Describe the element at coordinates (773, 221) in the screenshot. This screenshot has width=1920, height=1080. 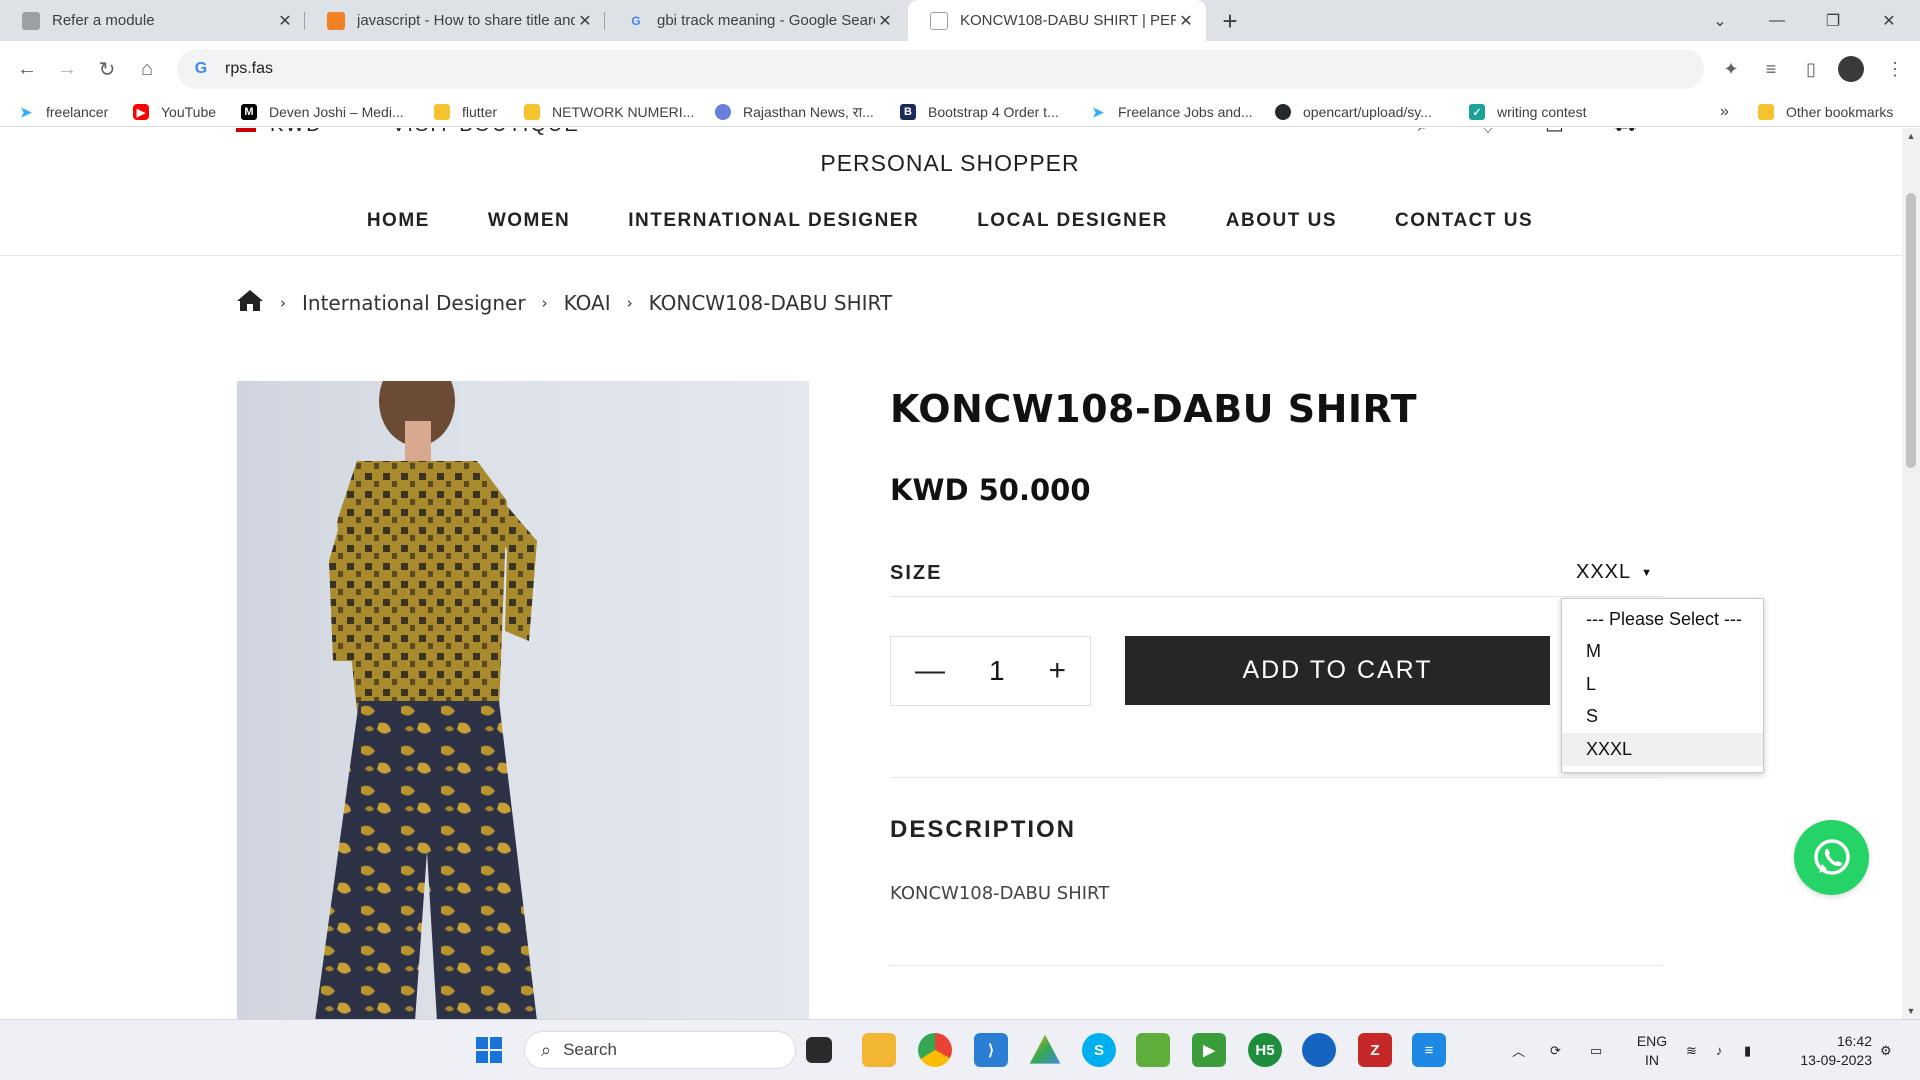
I see `nav-international-designer: INTERNATIONAL DESIGNER` at that location.